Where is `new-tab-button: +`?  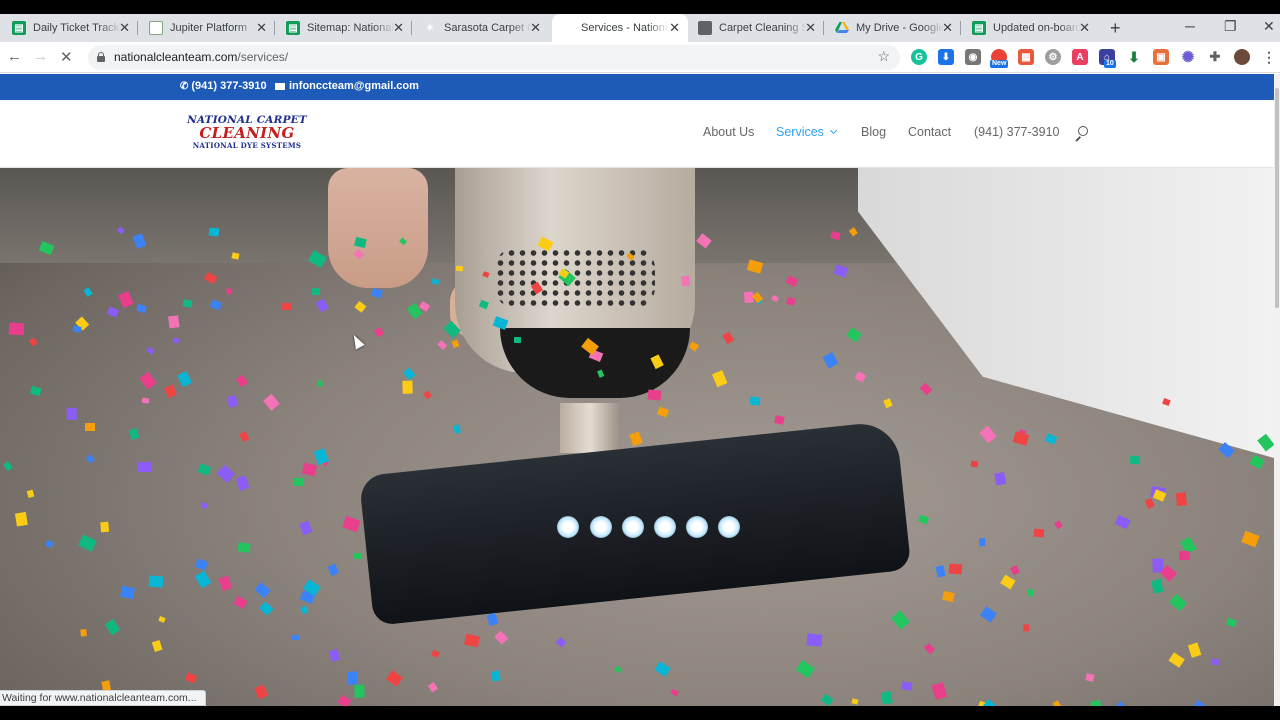
new-tab-button: + is located at coordinates (1115, 28).